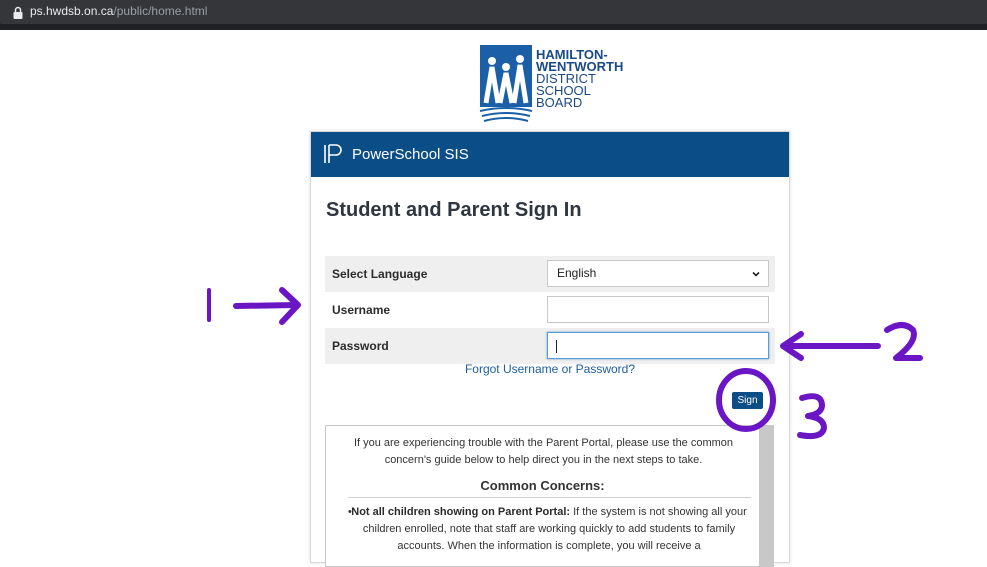 The width and height of the screenshot is (987, 567). Describe the element at coordinates (812, 416) in the screenshot. I see `annotation-3-digit` at that location.